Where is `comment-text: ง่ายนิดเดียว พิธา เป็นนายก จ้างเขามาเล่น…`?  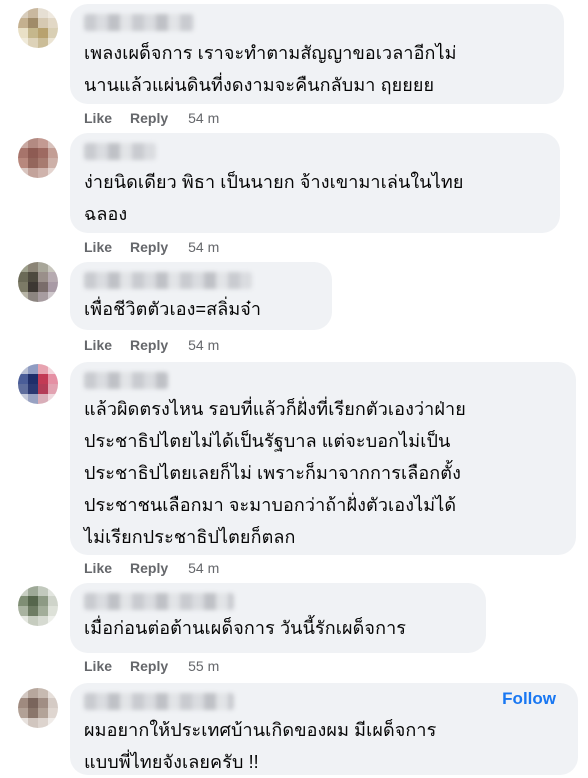 comment-text: ง่ายนิดเดียว พิธา เป็นนายก จ้างเขามาเล่น… is located at coordinates (274, 198).